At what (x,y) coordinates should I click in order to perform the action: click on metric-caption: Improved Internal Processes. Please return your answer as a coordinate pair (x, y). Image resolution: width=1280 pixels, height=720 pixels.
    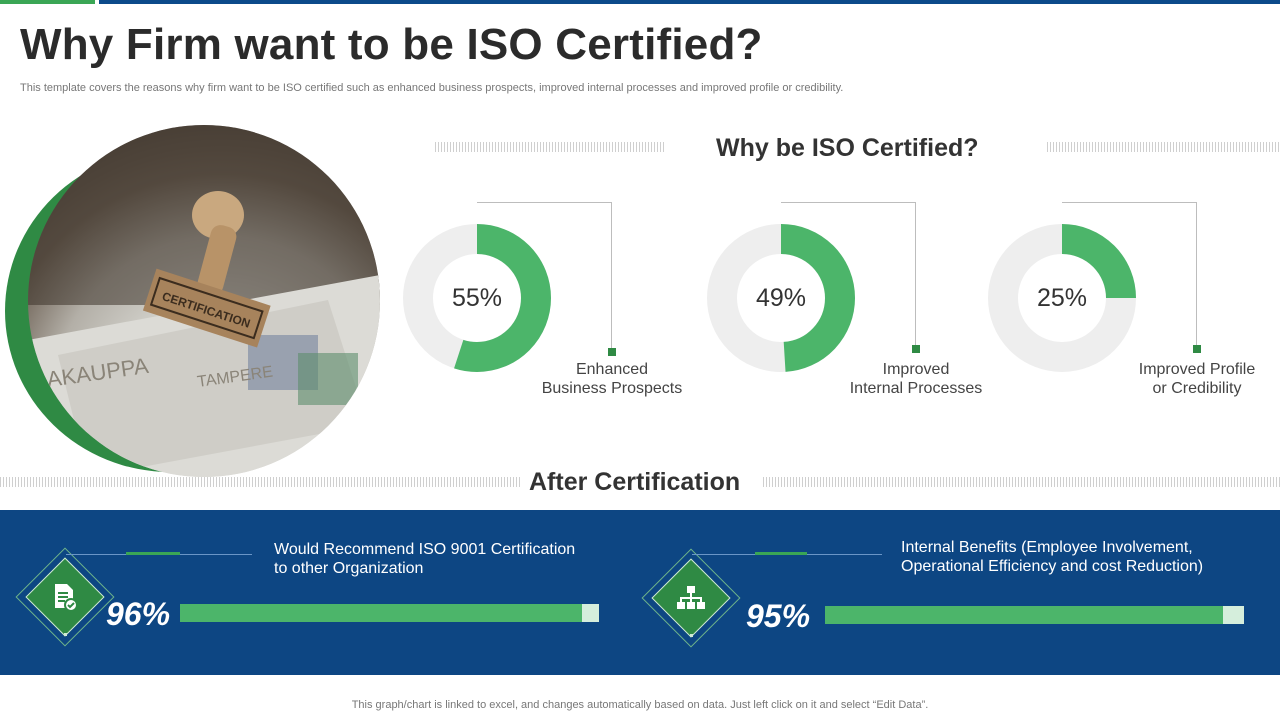
    Looking at the image, I should click on (916, 379).